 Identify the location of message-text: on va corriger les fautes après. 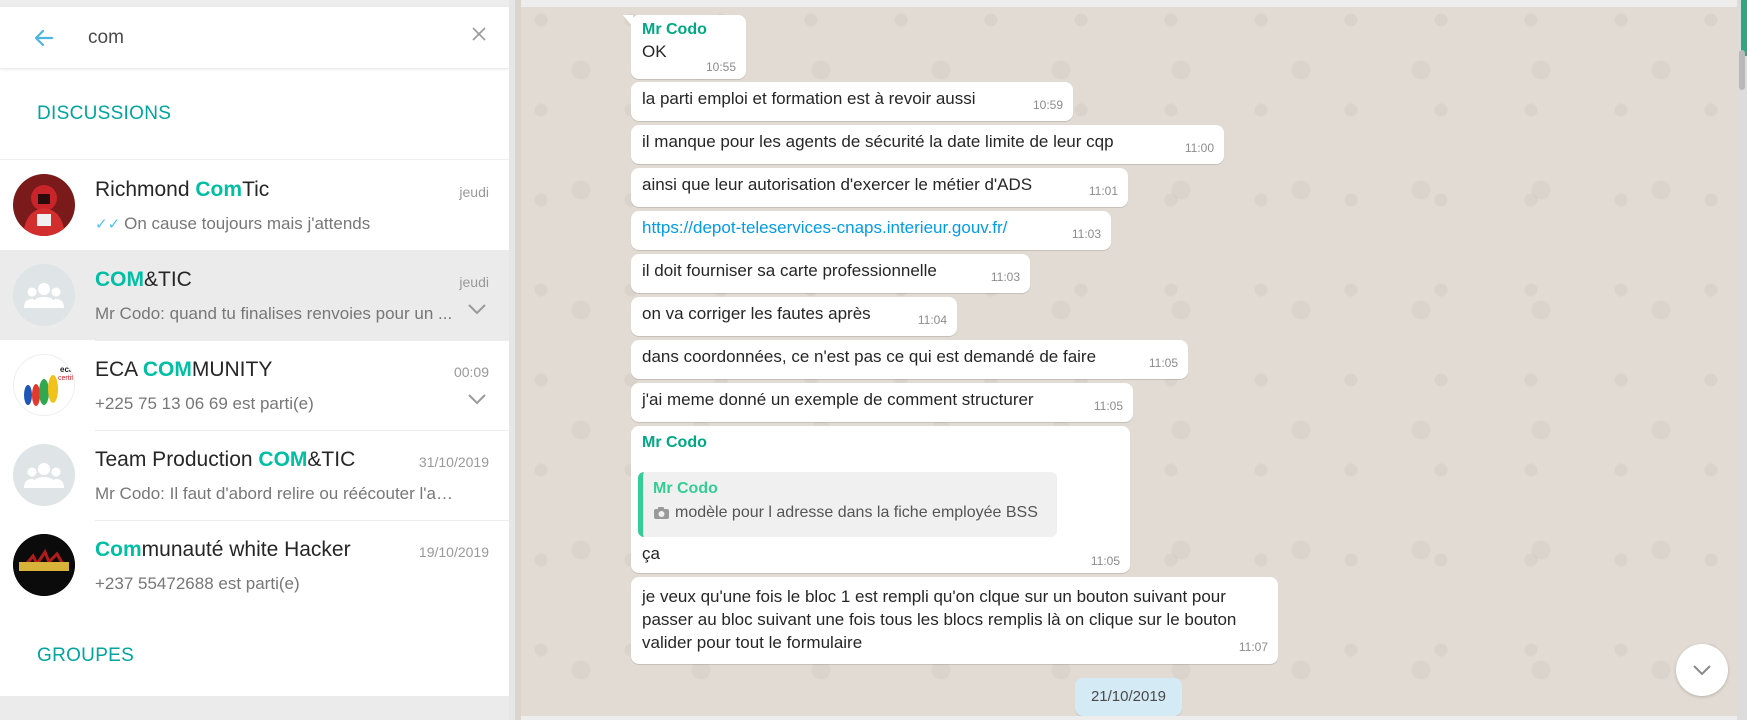
(756, 313).